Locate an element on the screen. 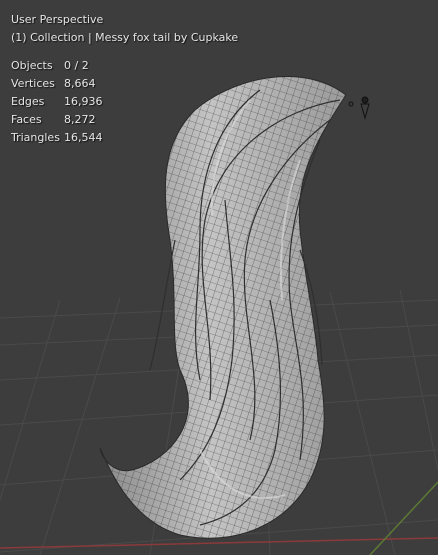 The image size is (438, 555). stat-label: Vertices is located at coordinates (33, 83).